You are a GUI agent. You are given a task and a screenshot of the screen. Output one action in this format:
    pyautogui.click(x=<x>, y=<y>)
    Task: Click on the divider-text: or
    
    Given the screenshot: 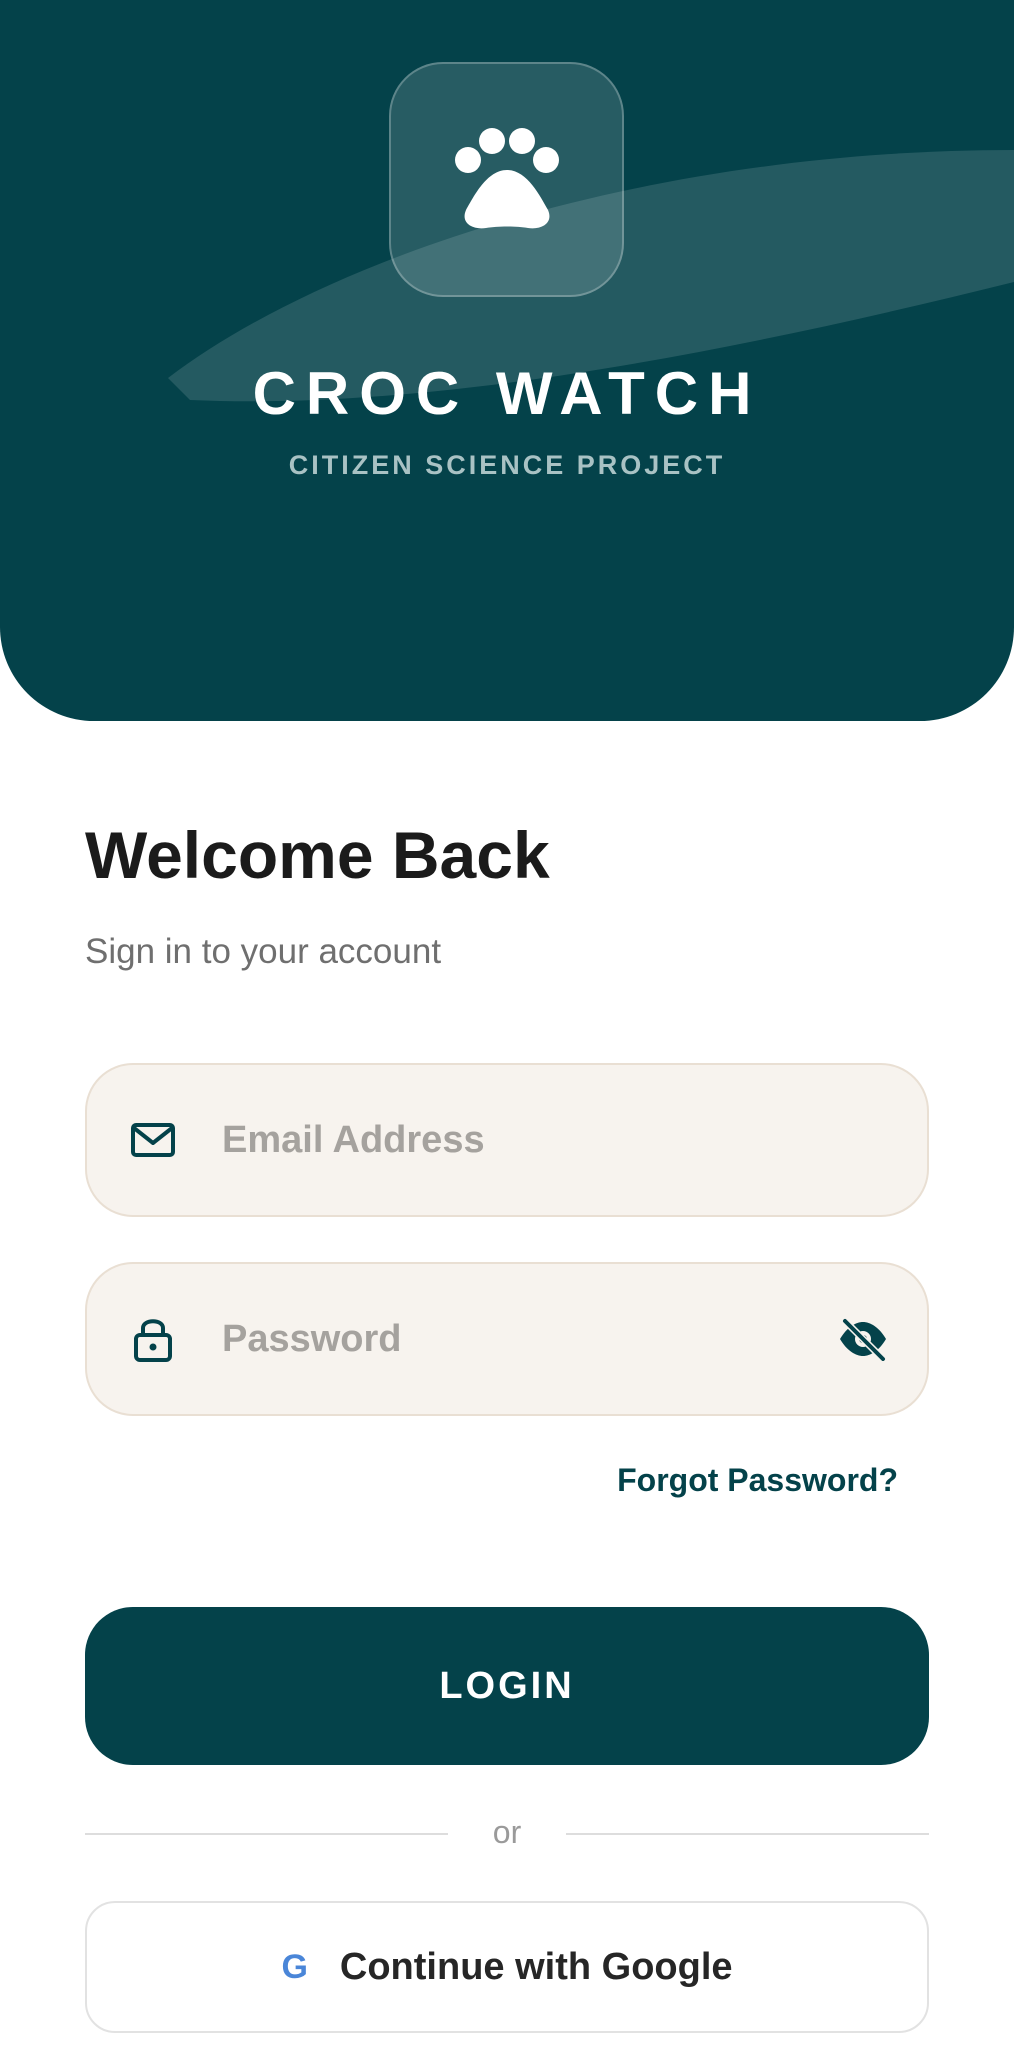 What is the action you would take?
    pyautogui.click(x=507, y=1832)
    